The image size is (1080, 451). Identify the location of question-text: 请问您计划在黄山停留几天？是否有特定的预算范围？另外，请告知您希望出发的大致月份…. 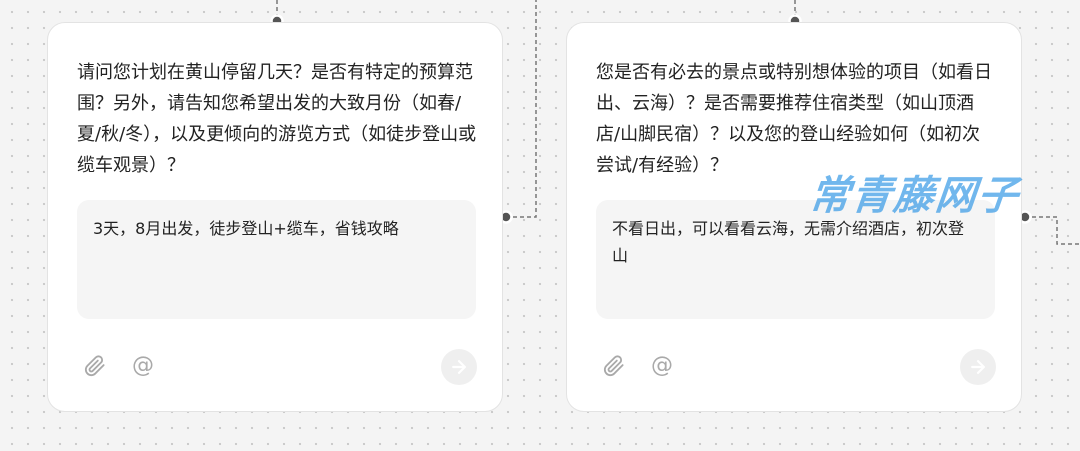
(277, 119).